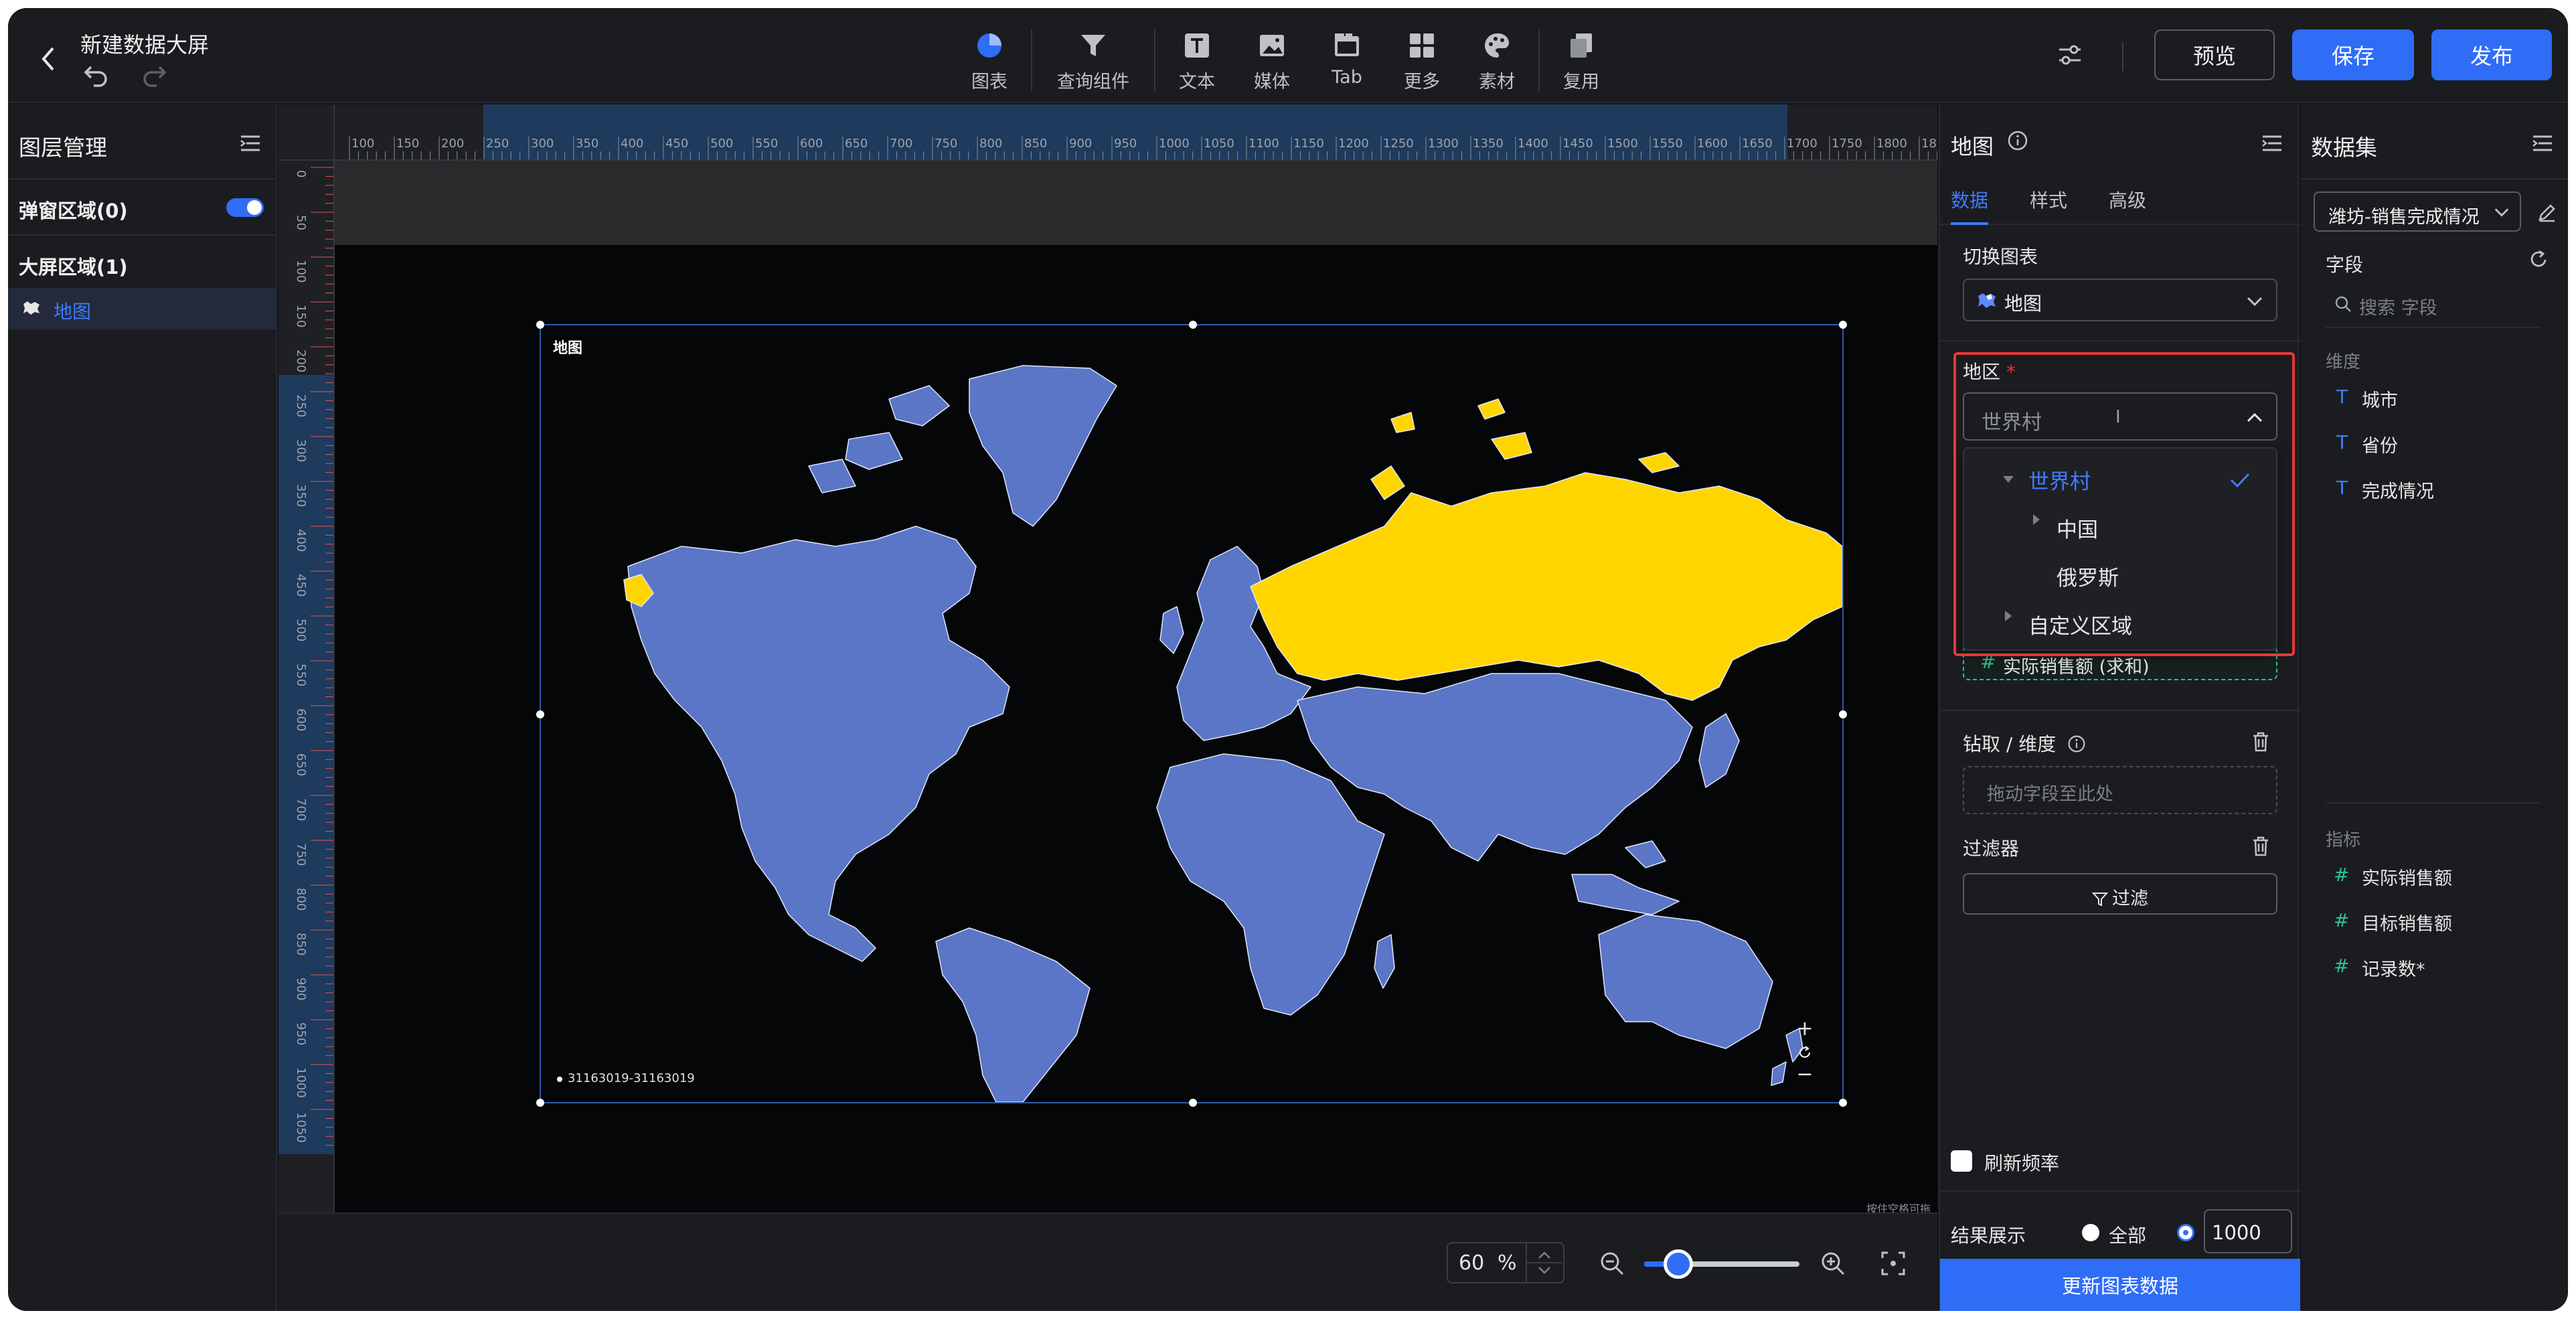  What do you see at coordinates (2077, 743) in the screenshot?
I see `info-icon` at bounding box center [2077, 743].